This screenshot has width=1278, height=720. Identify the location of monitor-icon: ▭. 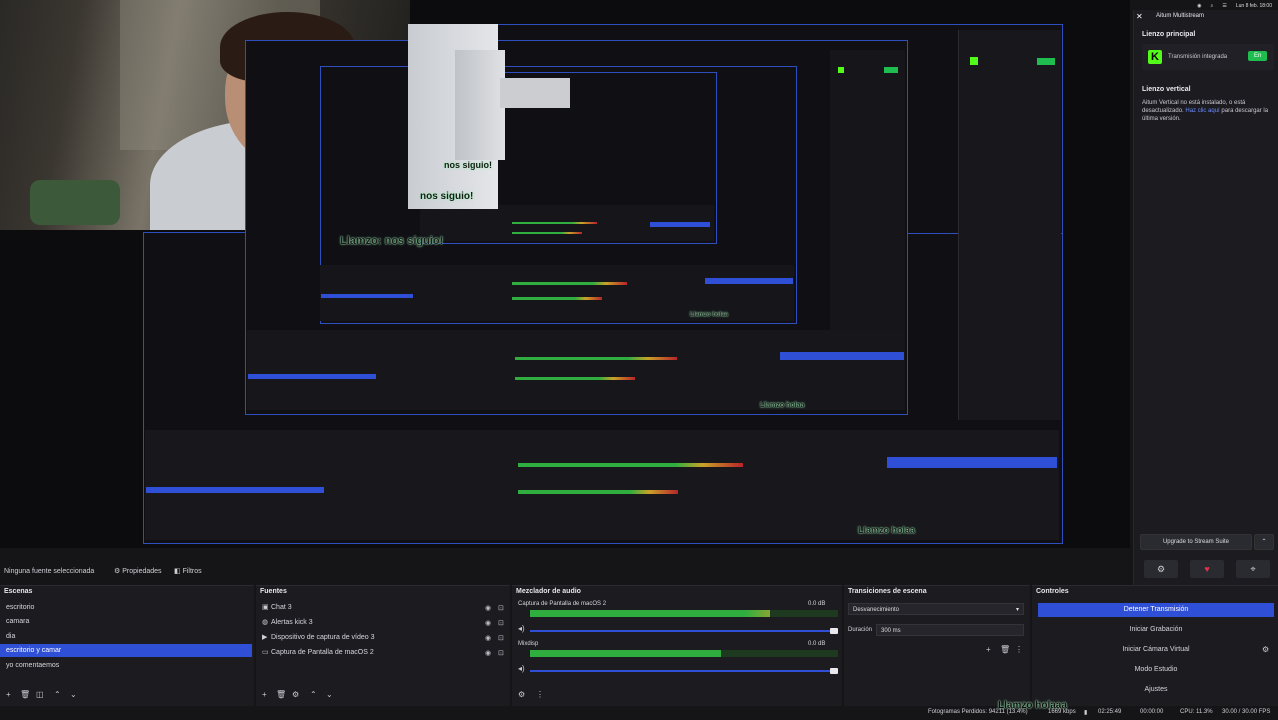
(265, 652).